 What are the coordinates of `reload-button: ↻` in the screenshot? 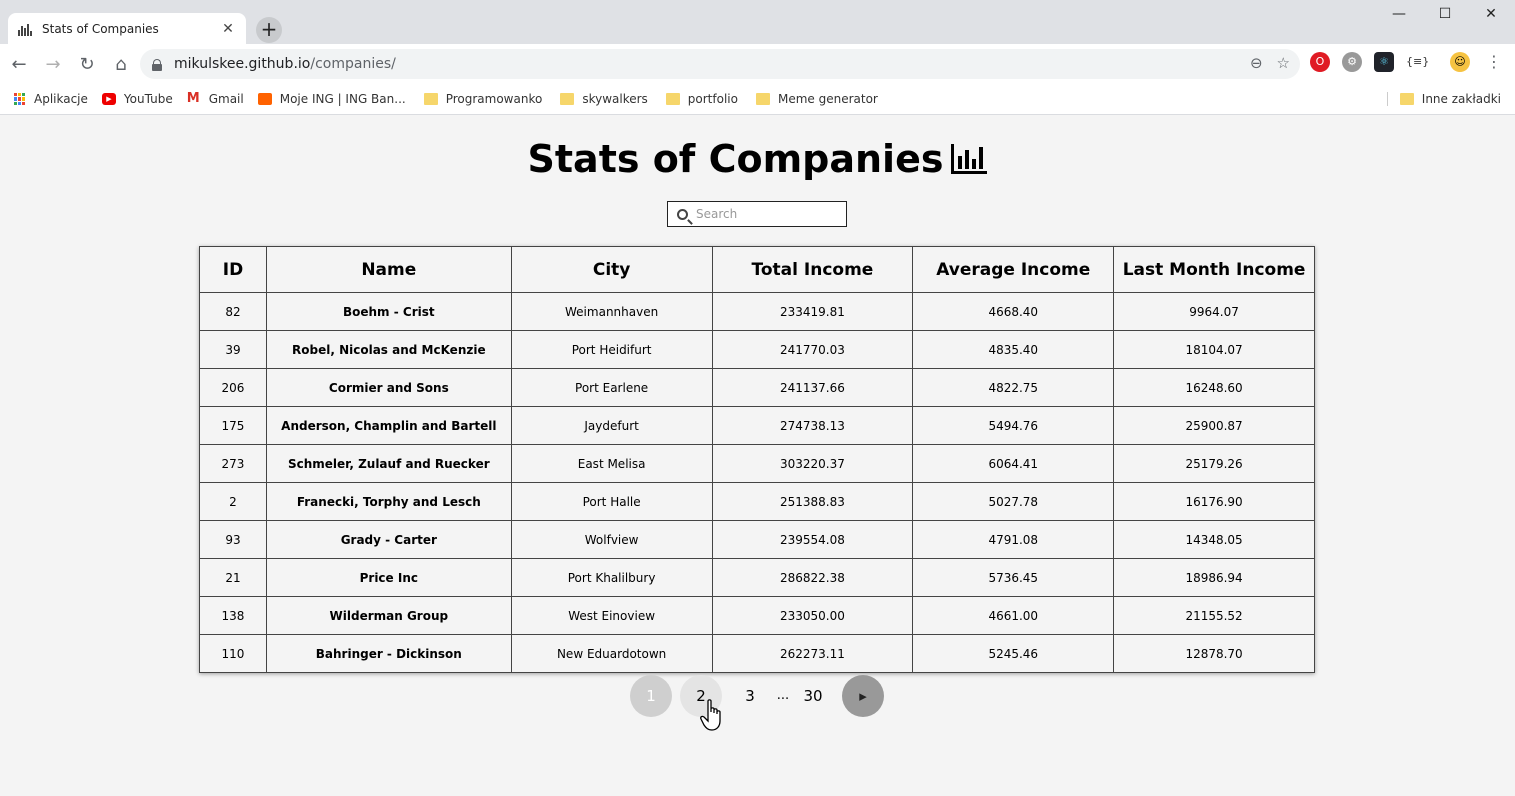 It's located at (87, 64).